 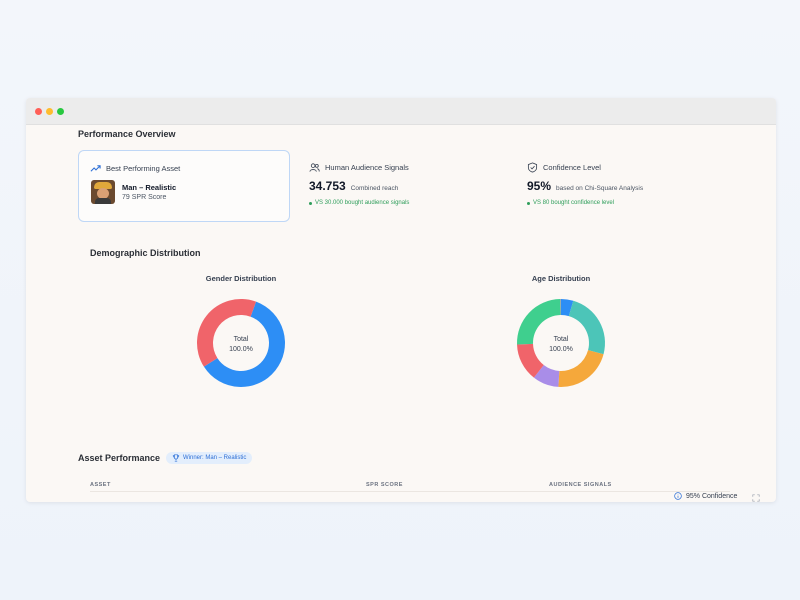 I want to click on asset-avatar, so click(x=103, y=192).